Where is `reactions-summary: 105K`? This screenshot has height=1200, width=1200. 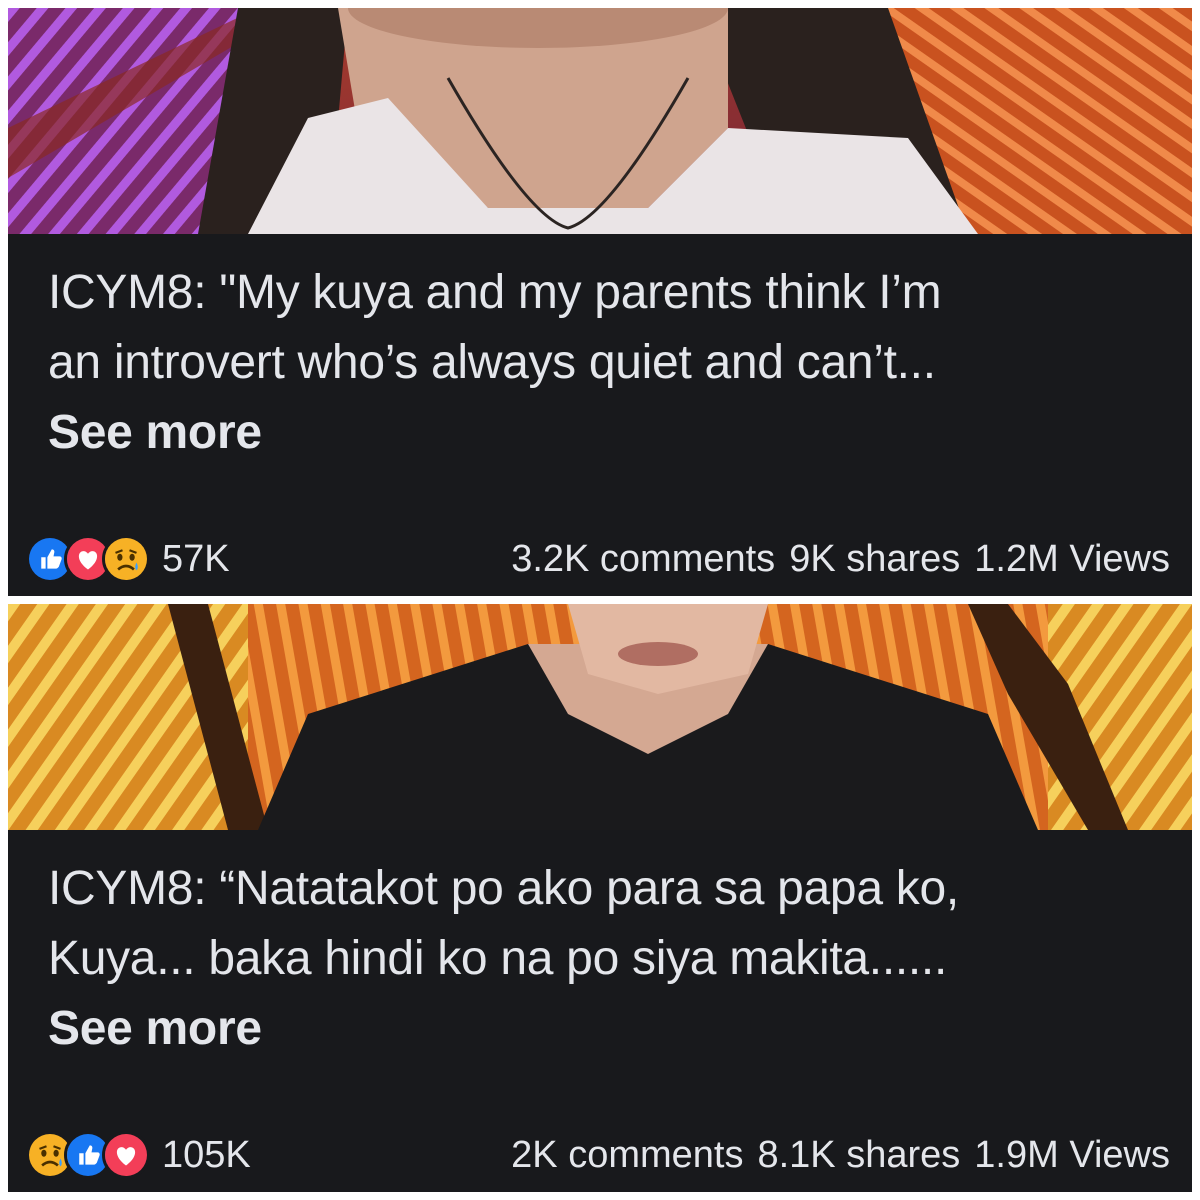 reactions-summary: 105K is located at coordinates (138, 1155).